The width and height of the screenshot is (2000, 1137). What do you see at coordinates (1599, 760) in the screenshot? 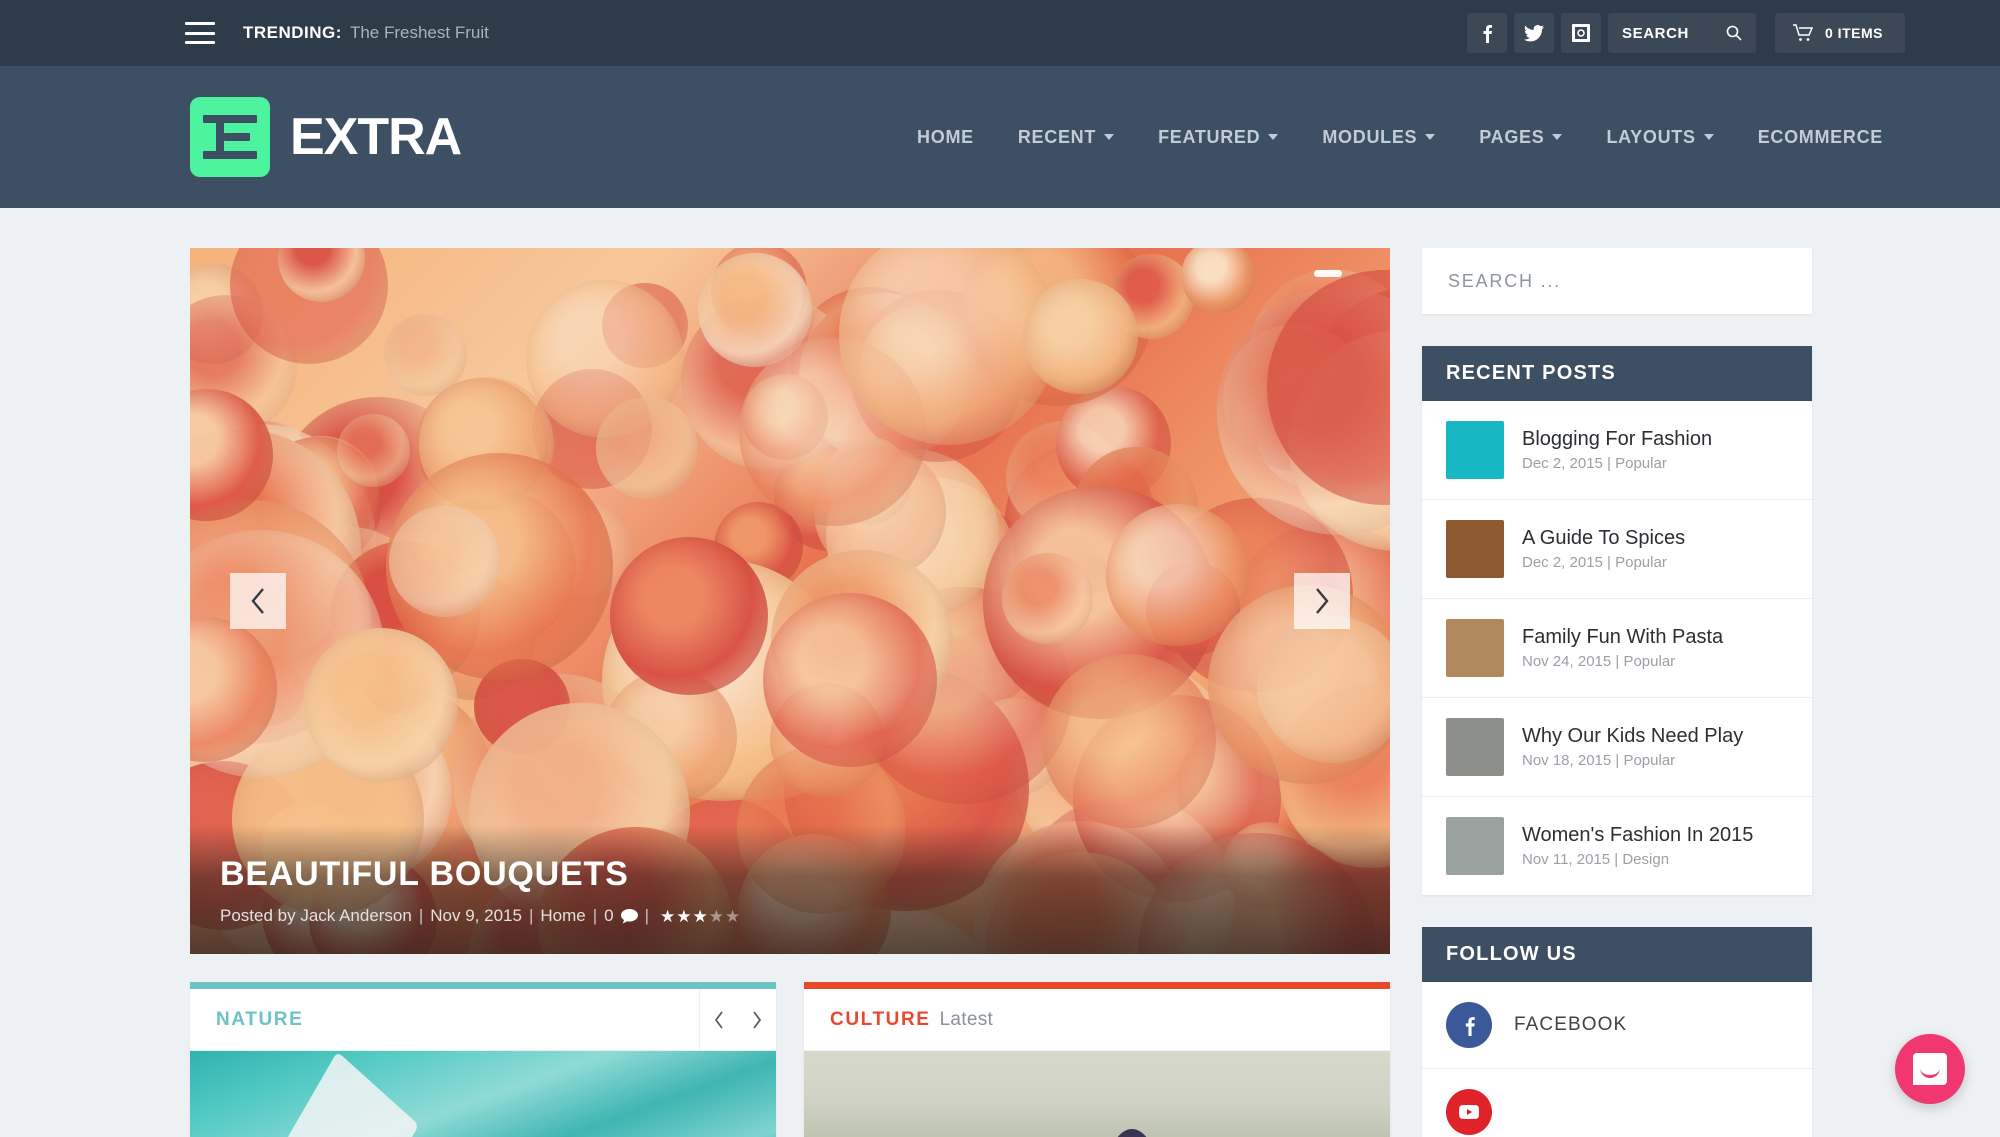
I see `post-meta: Nov 18, 2015 | Popular` at bounding box center [1599, 760].